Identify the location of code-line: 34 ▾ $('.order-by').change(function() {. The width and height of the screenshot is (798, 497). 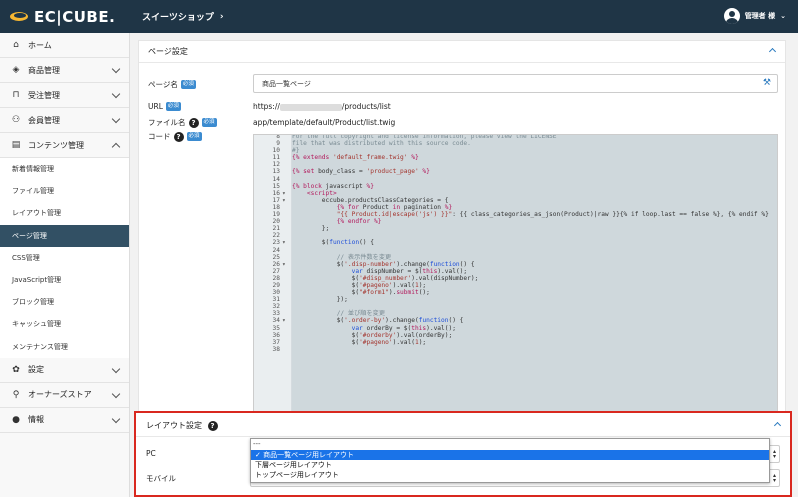
(515, 320).